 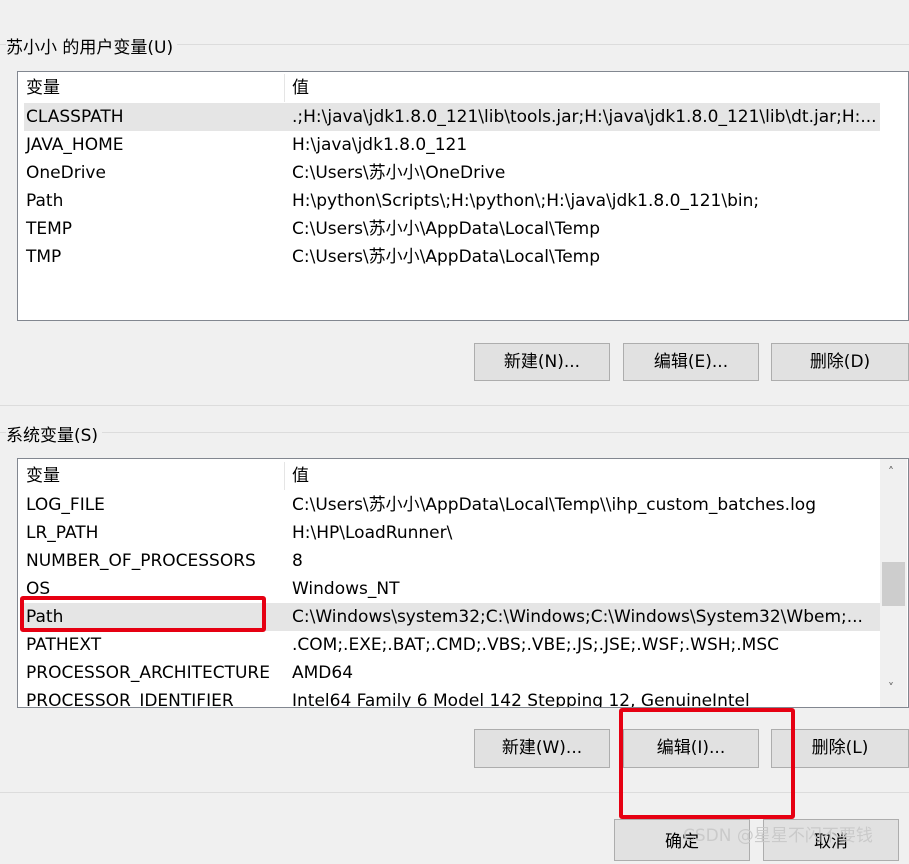 I want to click on var-value: H:\java\jdk1.8.0_121, so click(x=380, y=145).